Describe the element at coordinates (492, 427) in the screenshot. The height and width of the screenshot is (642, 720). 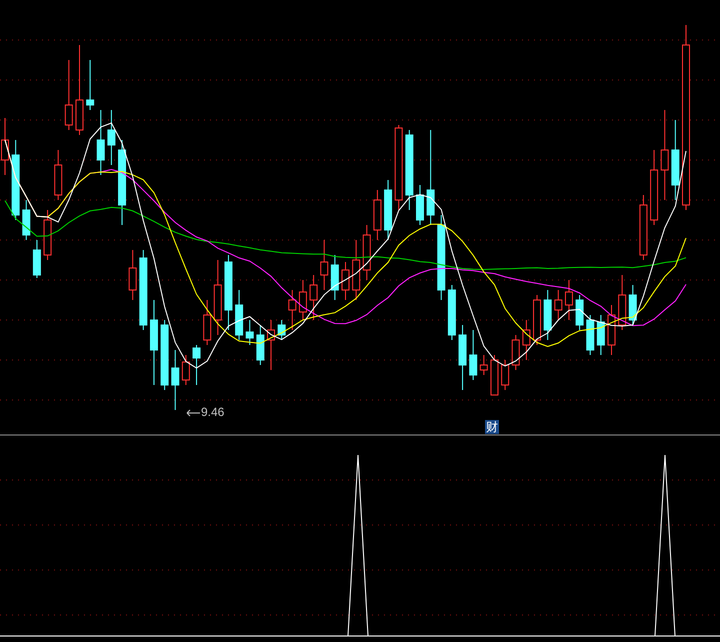
I see `event-badge: 财` at that location.